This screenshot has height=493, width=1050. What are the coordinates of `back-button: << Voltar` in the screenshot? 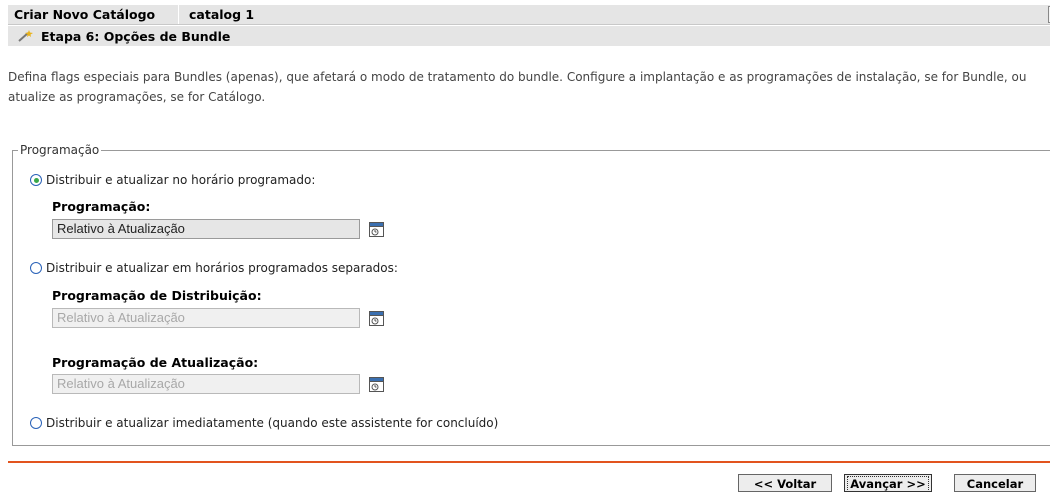 It's located at (785, 483).